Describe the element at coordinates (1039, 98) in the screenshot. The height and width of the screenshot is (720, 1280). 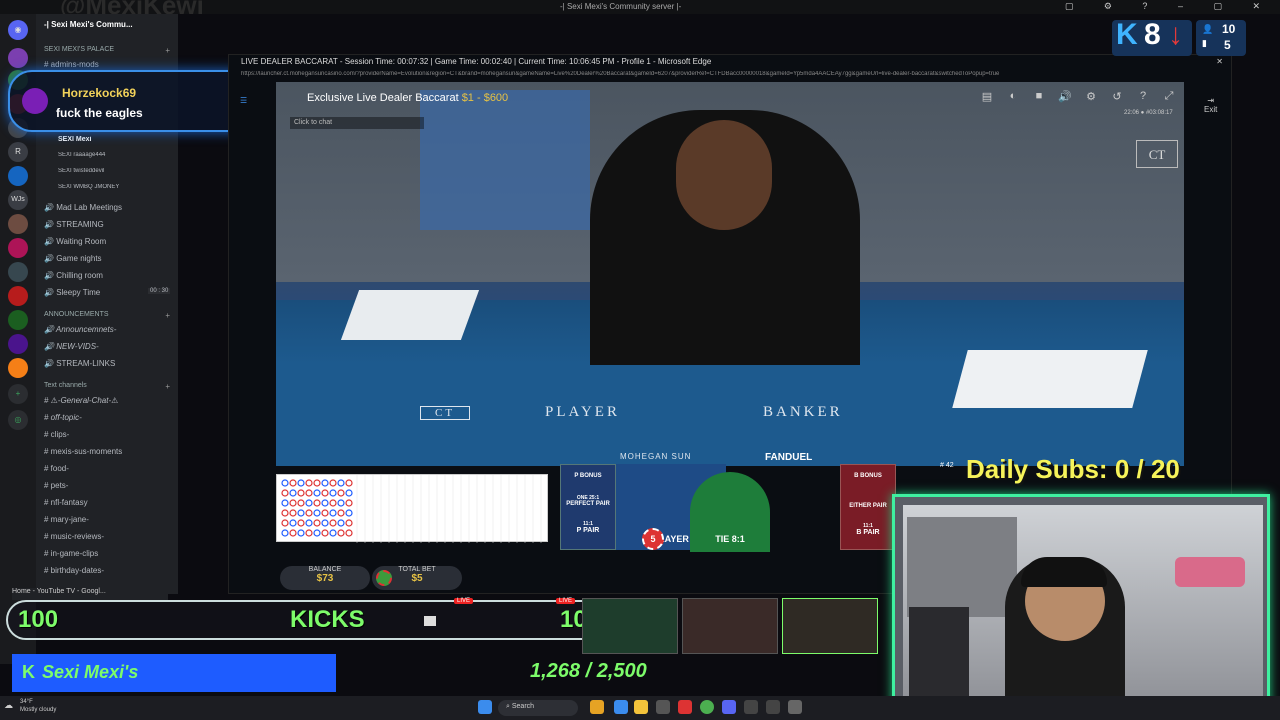
I see `video-icon: ■` at that location.